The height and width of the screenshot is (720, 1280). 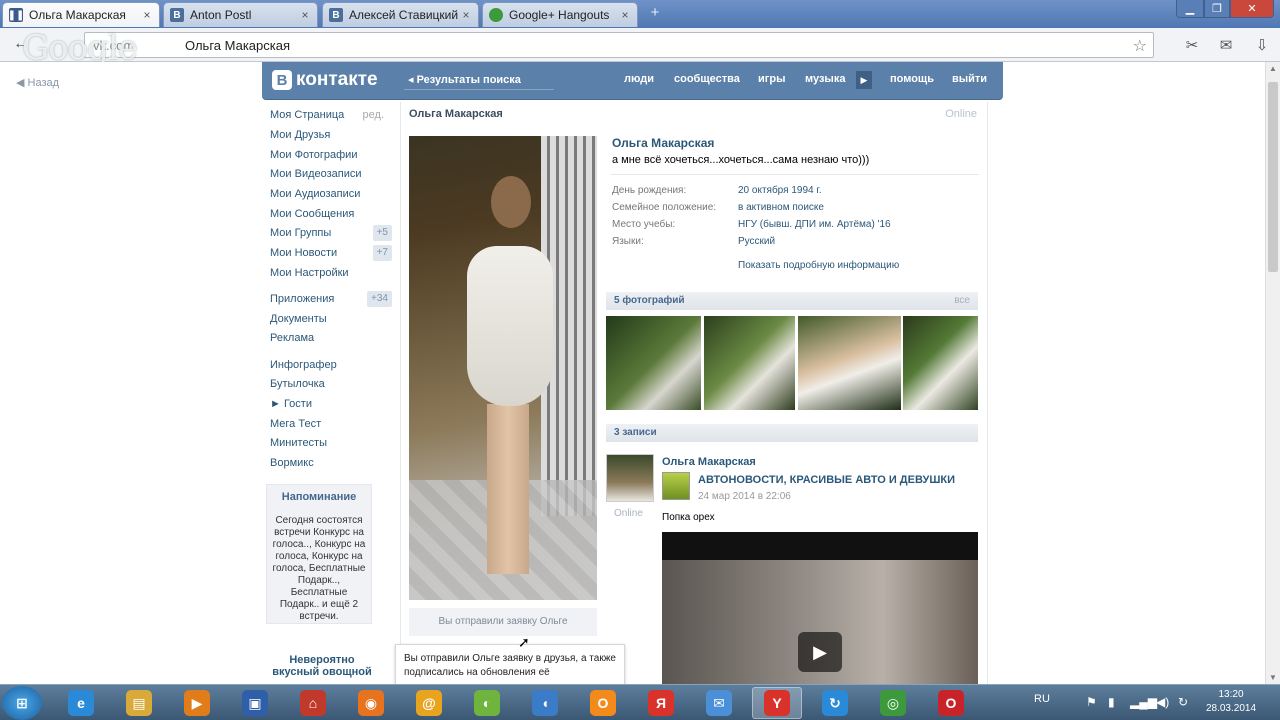 I want to click on post-author-avatar, so click(x=630, y=478).